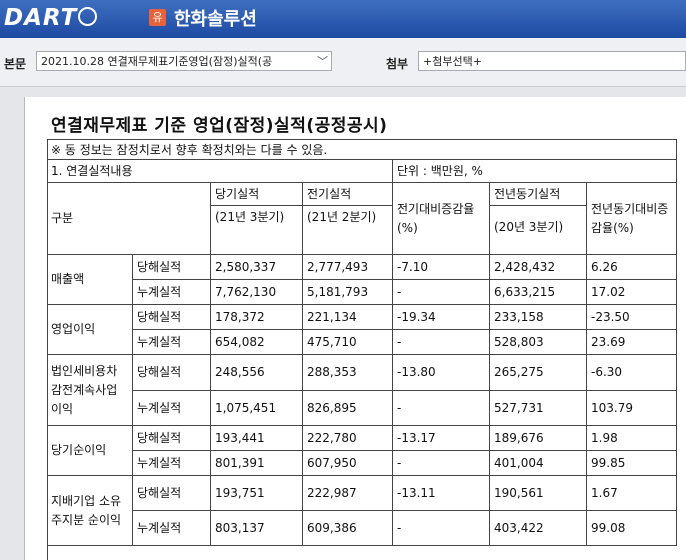 This screenshot has height=560, width=686. Describe the element at coordinates (90, 451) in the screenshot. I see `group-net-income: 당기순이익` at that location.